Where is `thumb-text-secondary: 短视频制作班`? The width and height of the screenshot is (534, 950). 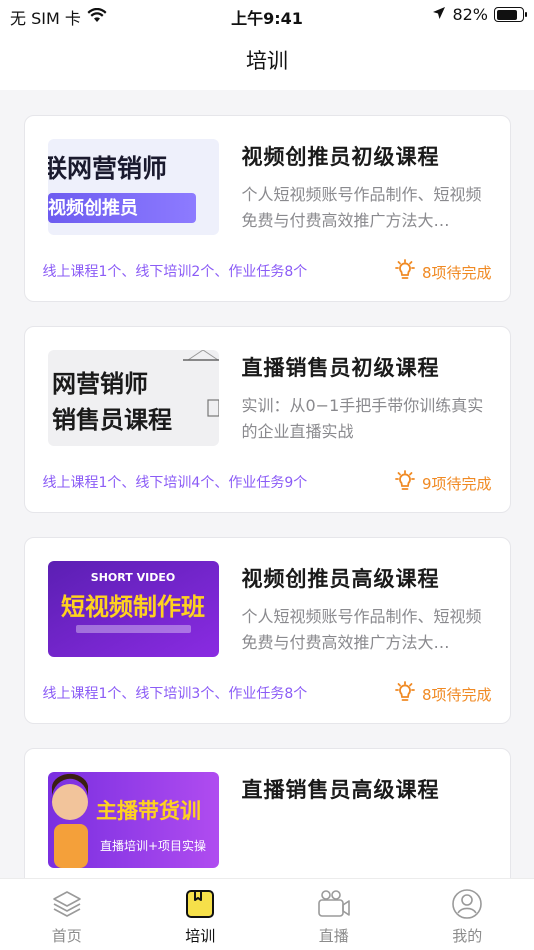 thumb-text-secondary: 短视频制作班 is located at coordinates (133, 607).